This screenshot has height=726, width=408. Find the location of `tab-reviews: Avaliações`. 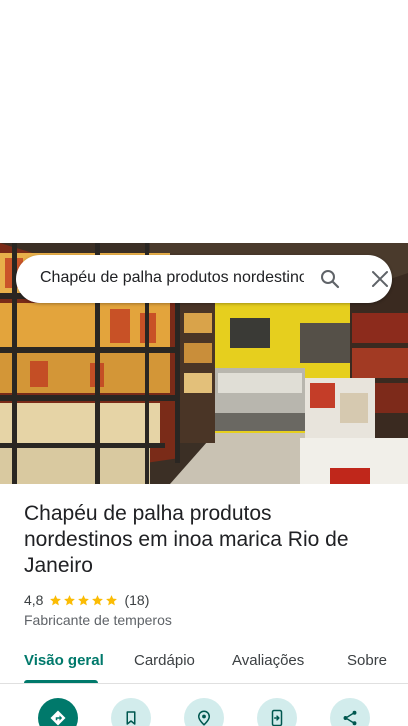

tab-reviews: Avaliações is located at coordinates (268, 660).